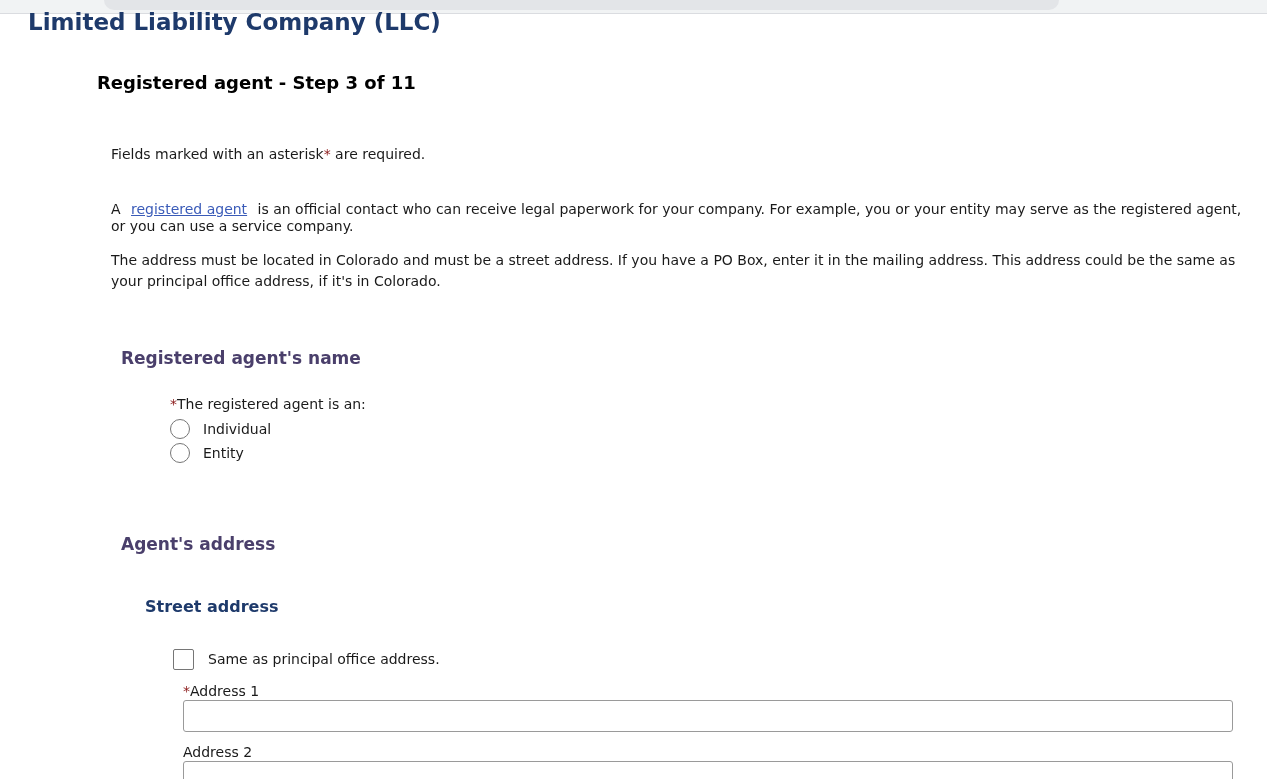 Image resolution: width=1267 pixels, height=779 pixels. I want to click on required-note: Fields marked with an asterisk* are required., so click(268, 154).